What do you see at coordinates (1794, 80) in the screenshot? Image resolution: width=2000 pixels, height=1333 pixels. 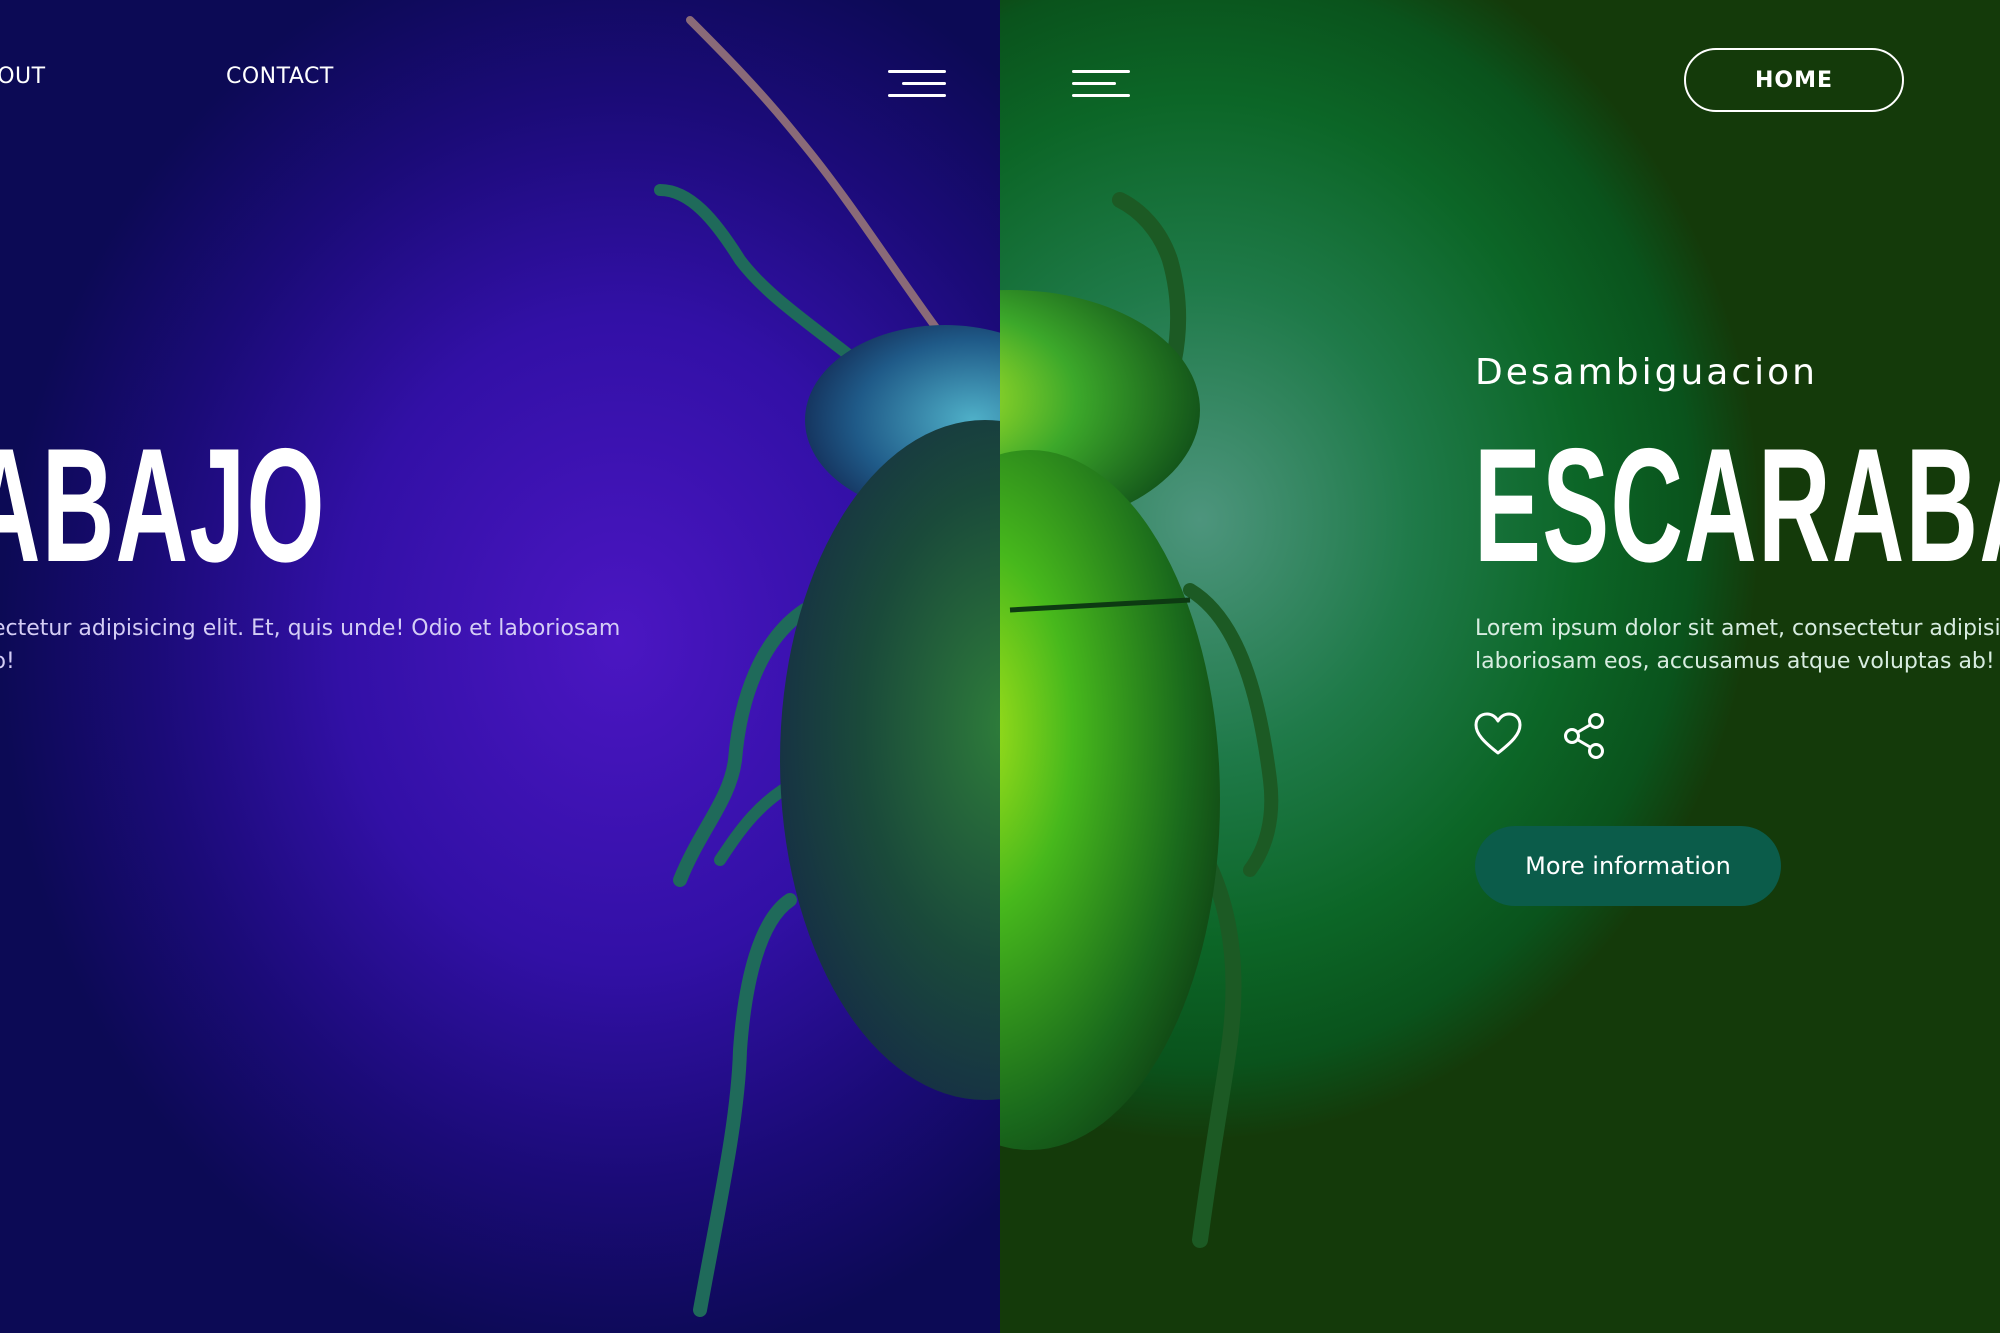 I see `home-button: HOME` at bounding box center [1794, 80].